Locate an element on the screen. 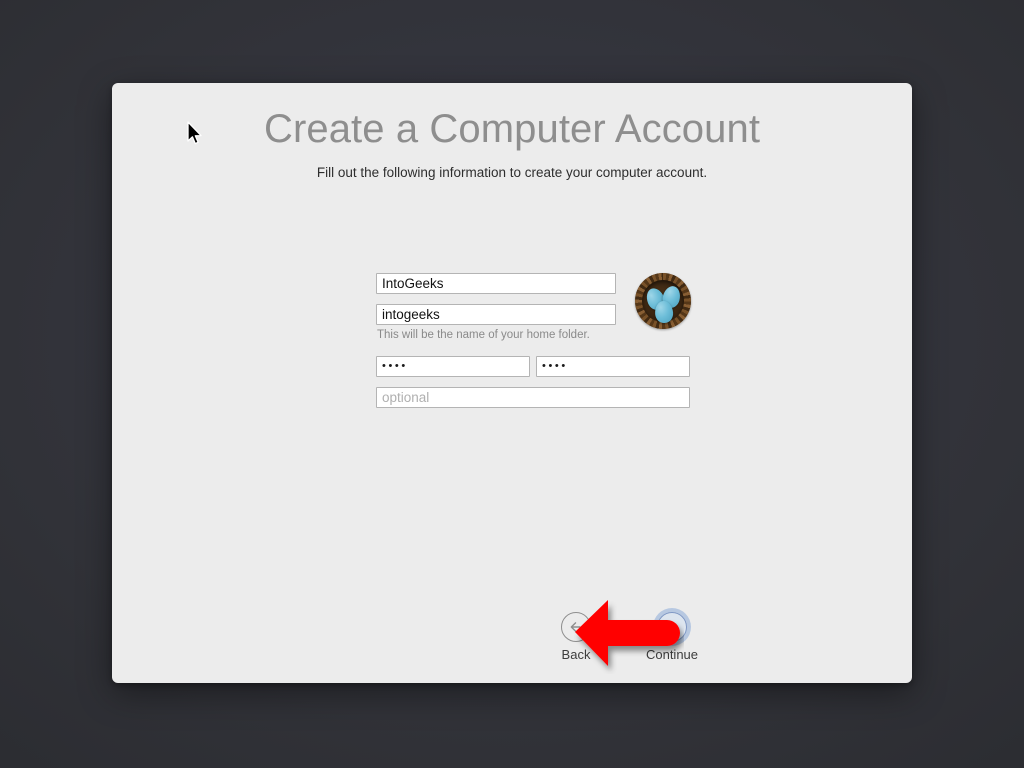 Image resolution: width=1024 pixels, height=768 pixels. hint-input: optional is located at coordinates (533, 397).